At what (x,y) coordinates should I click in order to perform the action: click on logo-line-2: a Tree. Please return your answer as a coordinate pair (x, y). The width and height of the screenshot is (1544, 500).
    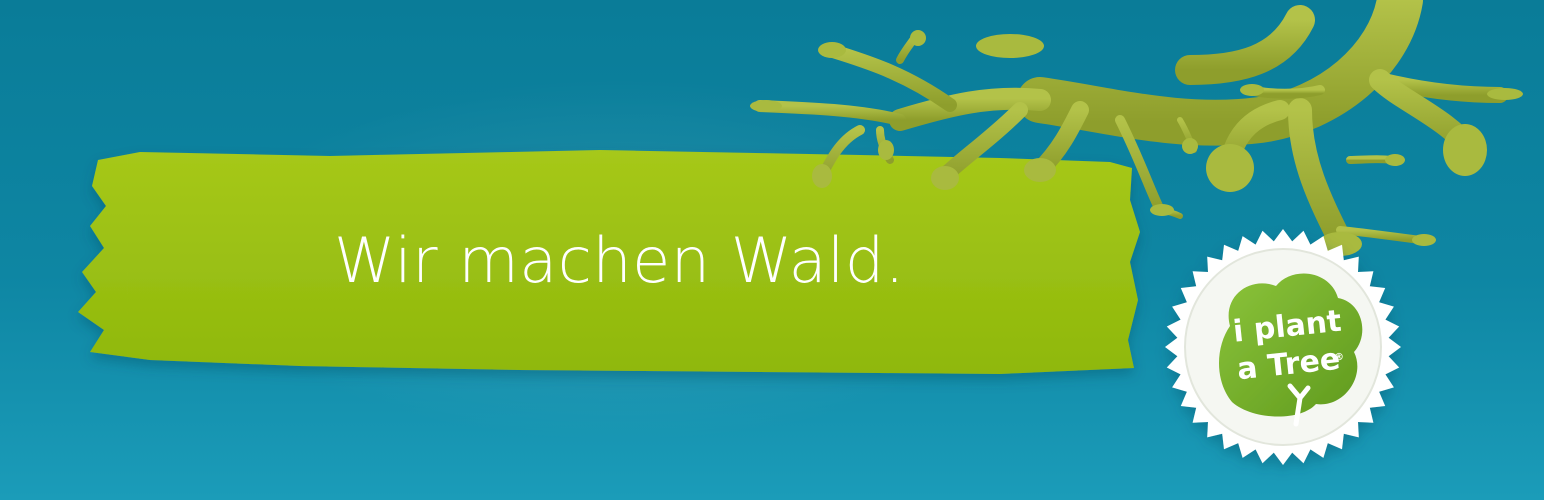
    Looking at the image, I should click on (1288, 365).